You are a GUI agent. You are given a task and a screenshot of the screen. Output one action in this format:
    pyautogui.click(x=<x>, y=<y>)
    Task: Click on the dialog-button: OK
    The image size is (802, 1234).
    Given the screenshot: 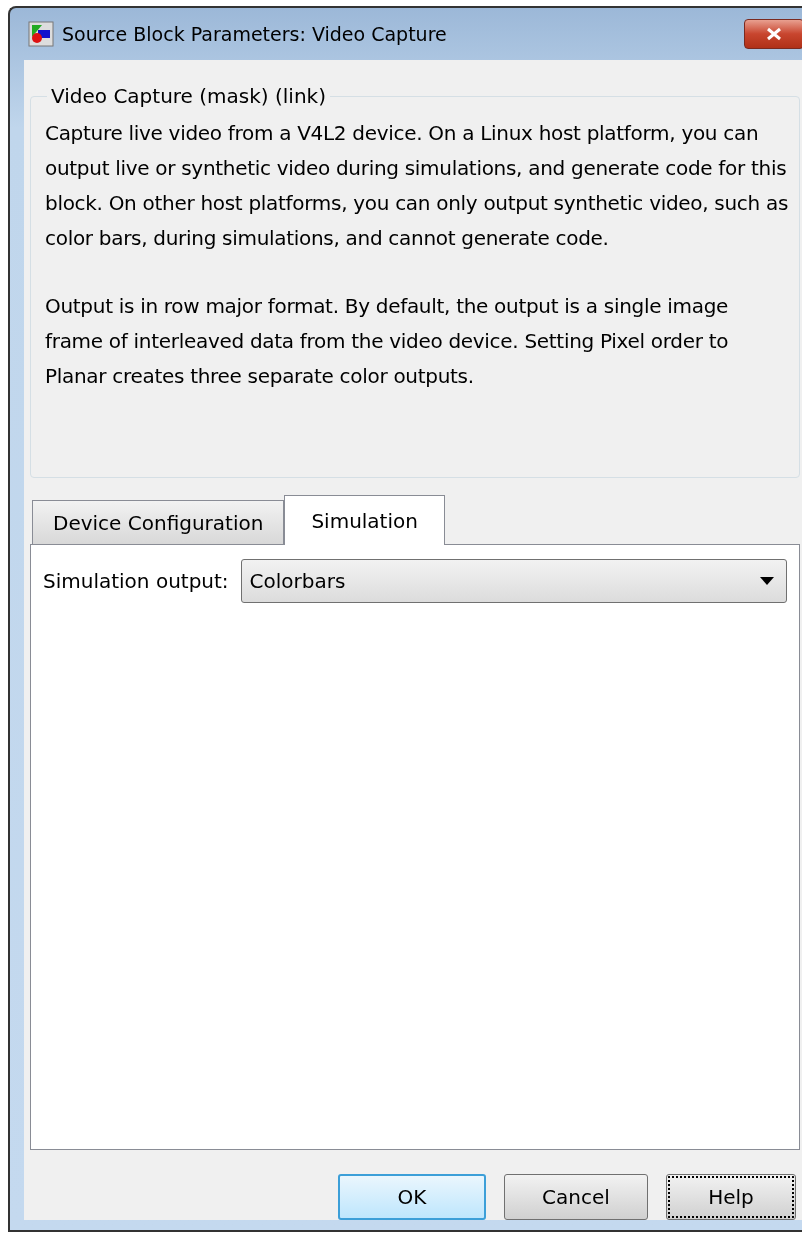 What is the action you would take?
    pyautogui.click(x=412, y=1197)
    